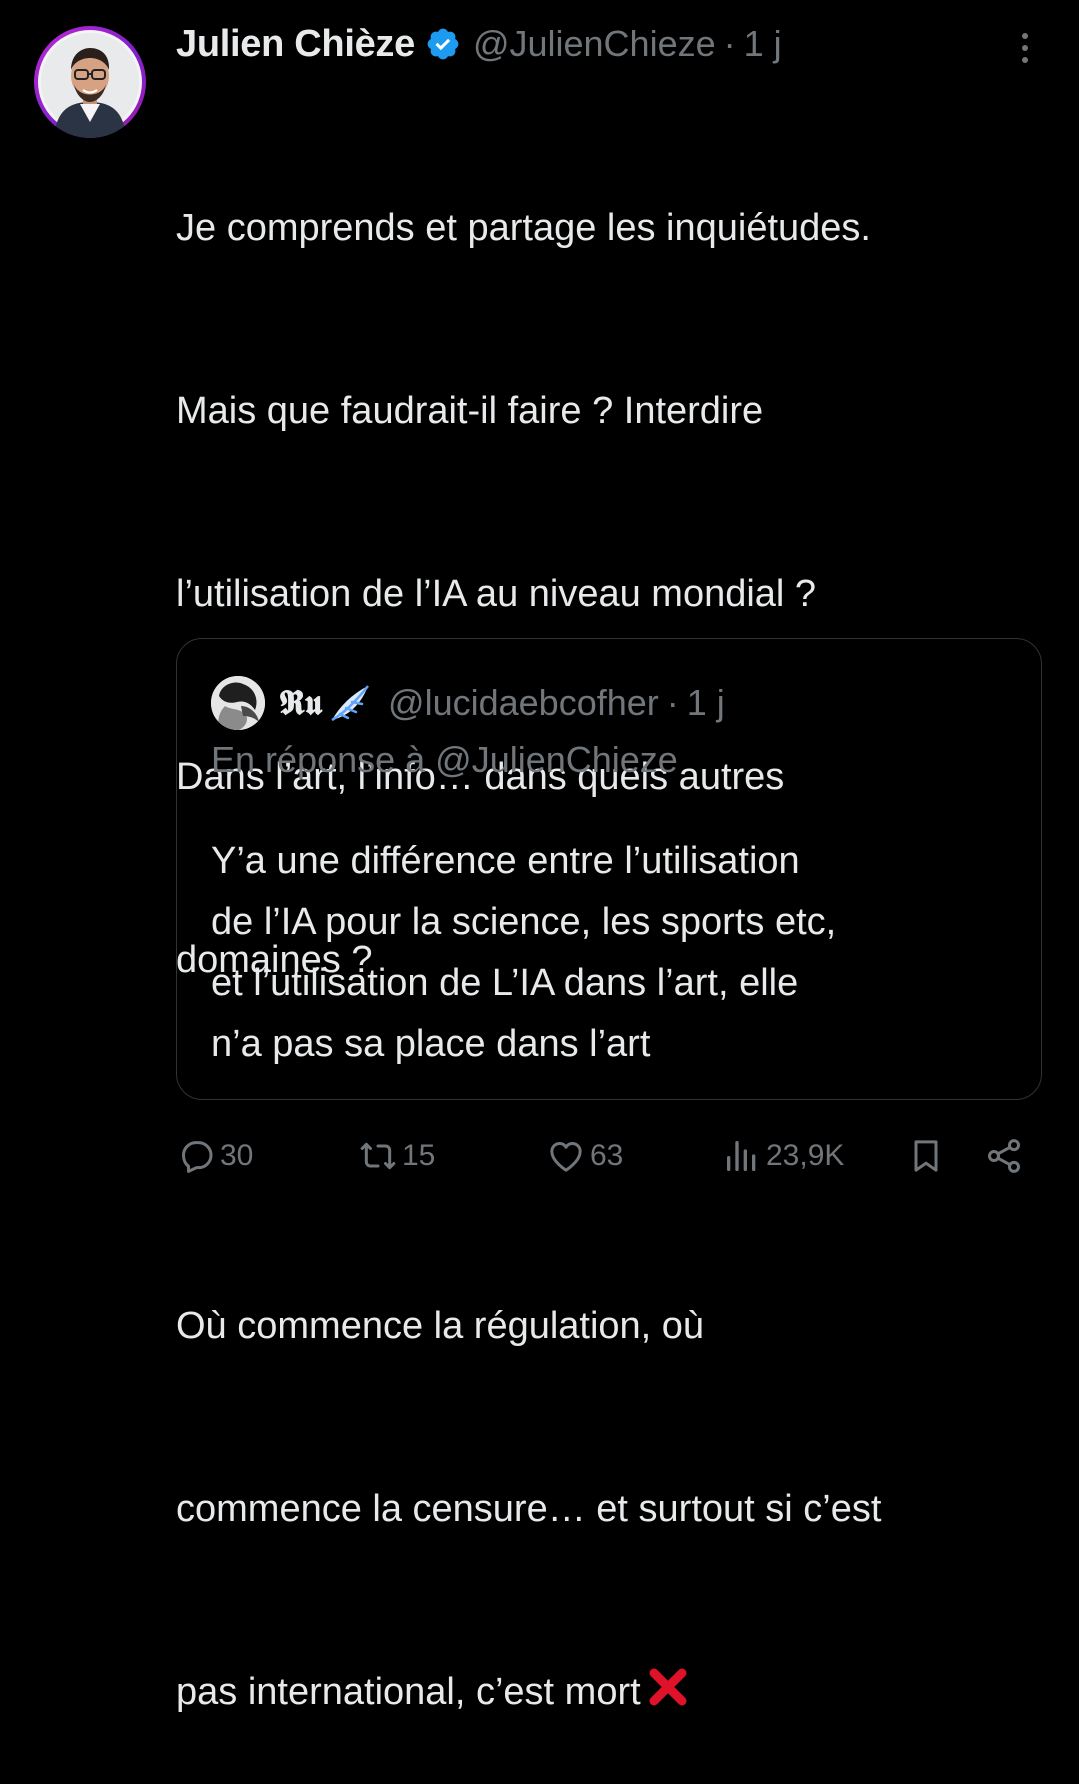 This screenshot has width=1079, height=1784. I want to click on quoted-text-line: n’a pas sa place dans l’art, so click(431, 1044).